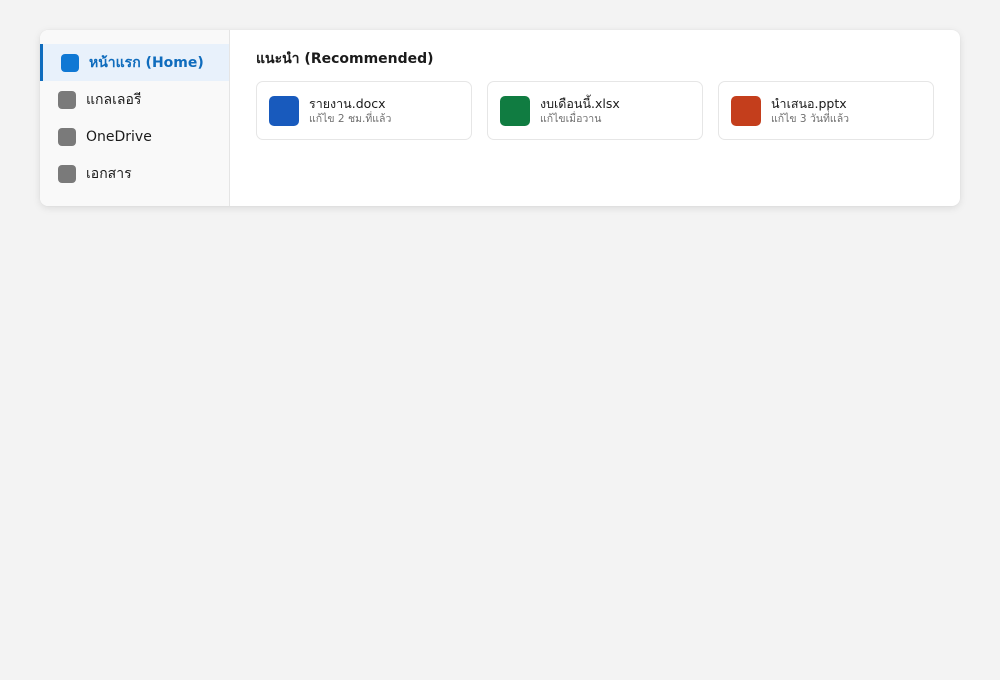 The width and height of the screenshot is (1000, 680). What do you see at coordinates (580, 103) in the screenshot?
I see `file-name: งบเดือนนี้.xlsx` at bounding box center [580, 103].